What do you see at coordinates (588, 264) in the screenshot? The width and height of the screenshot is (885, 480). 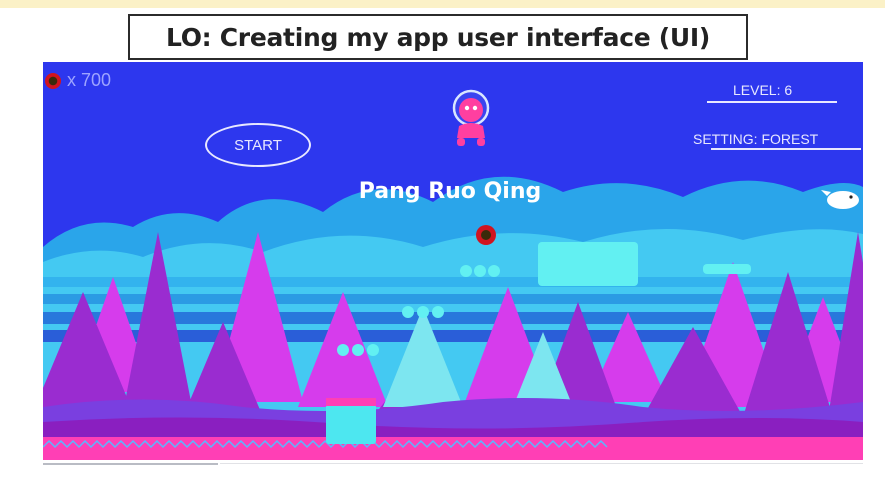 I see `cyan-block-large` at bounding box center [588, 264].